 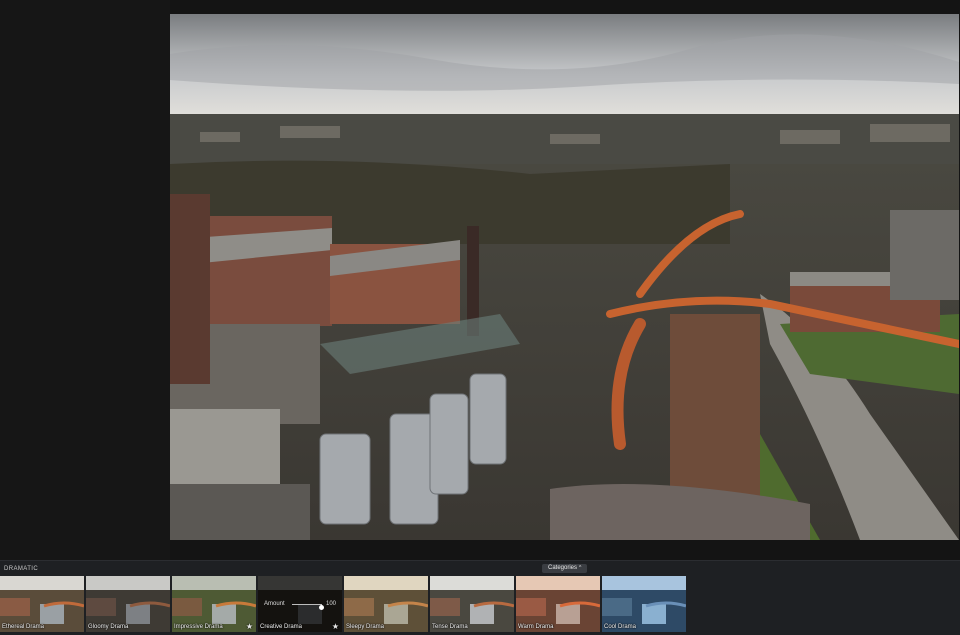 I want to click on preset-label: Creative Drama, so click(x=281, y=627).